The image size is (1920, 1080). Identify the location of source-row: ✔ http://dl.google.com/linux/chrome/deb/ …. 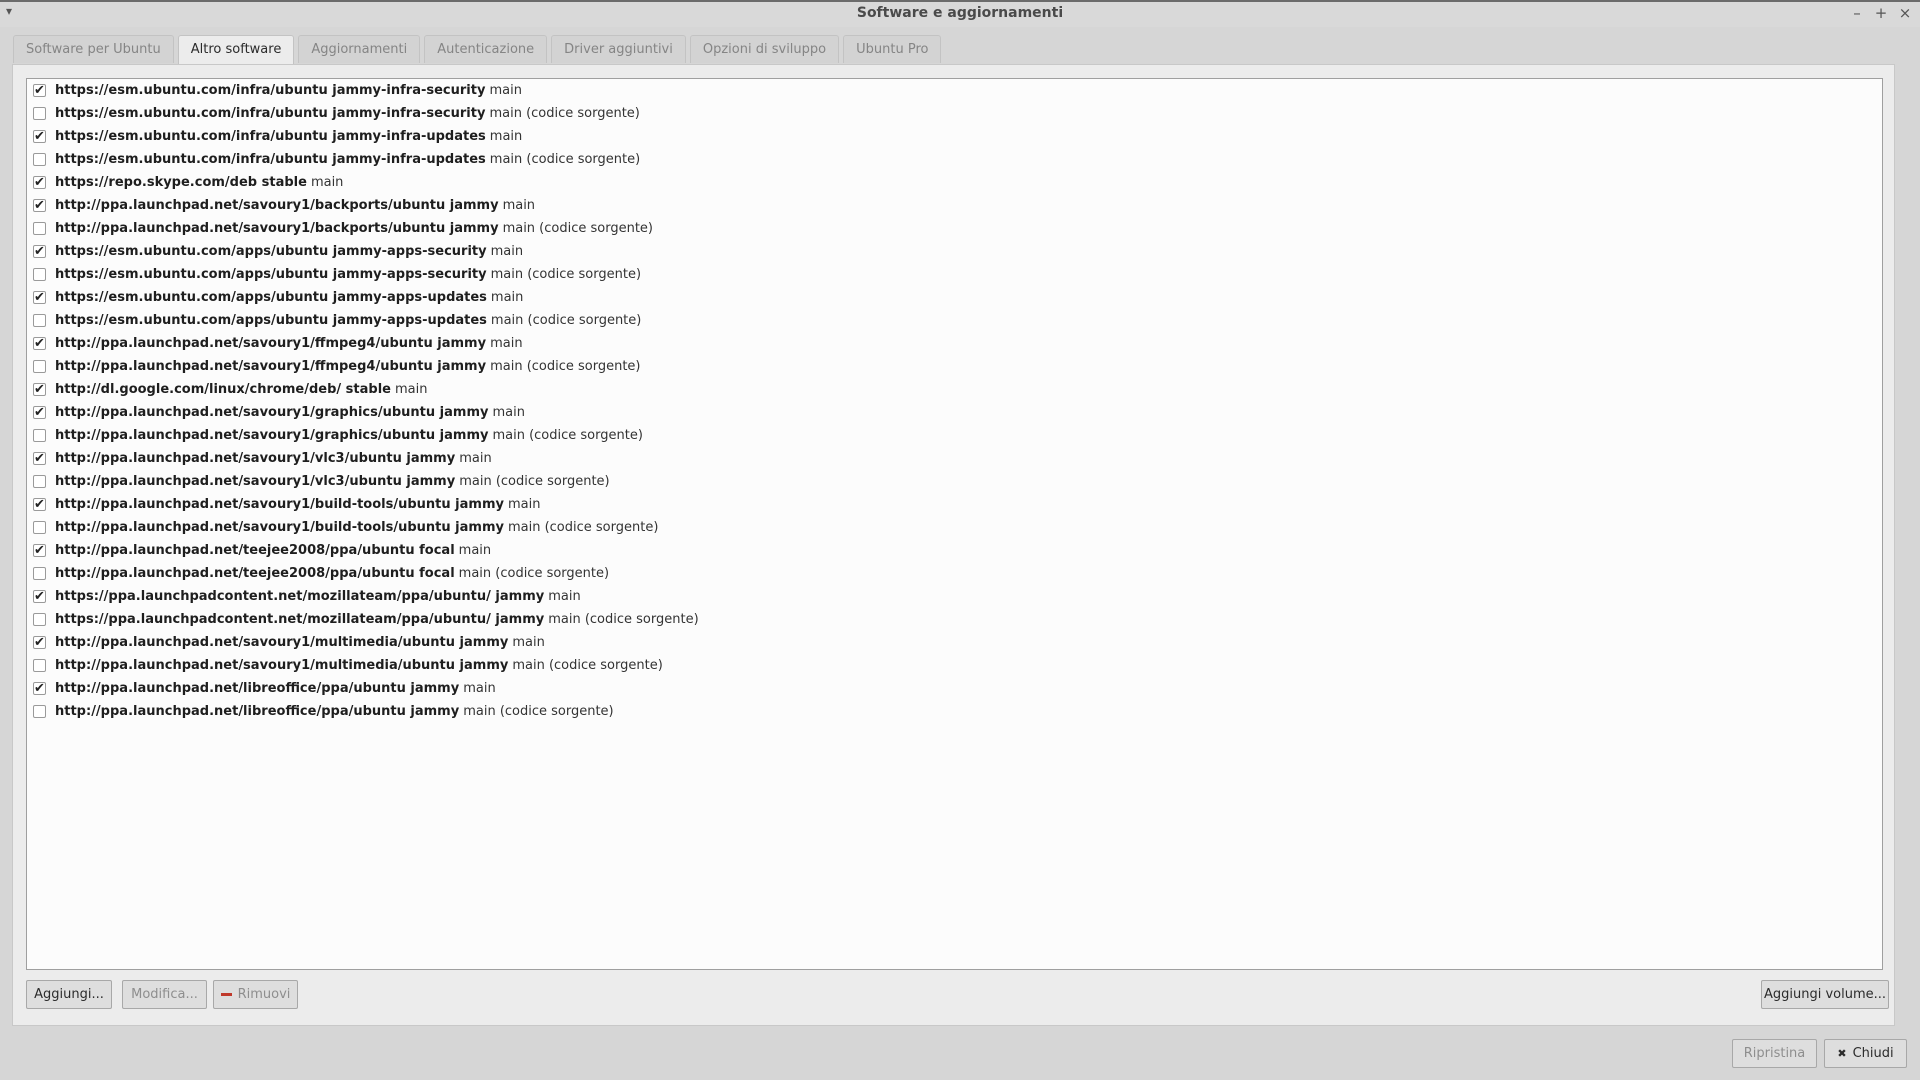
(954, 389).